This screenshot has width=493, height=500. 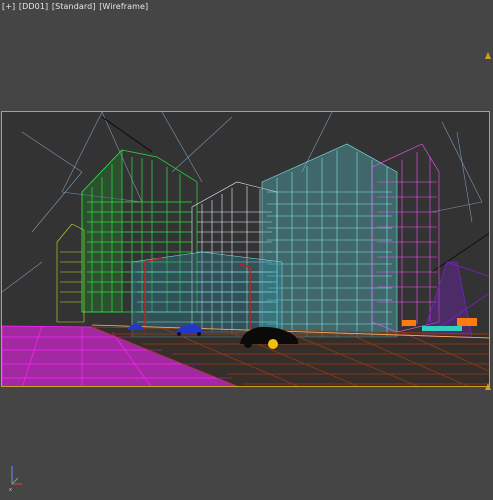 What do you see at coordinates (488, 386) in the screenshot?
I see `safe-frame-bottom-marker-icon` at bounding box center [488, 386].